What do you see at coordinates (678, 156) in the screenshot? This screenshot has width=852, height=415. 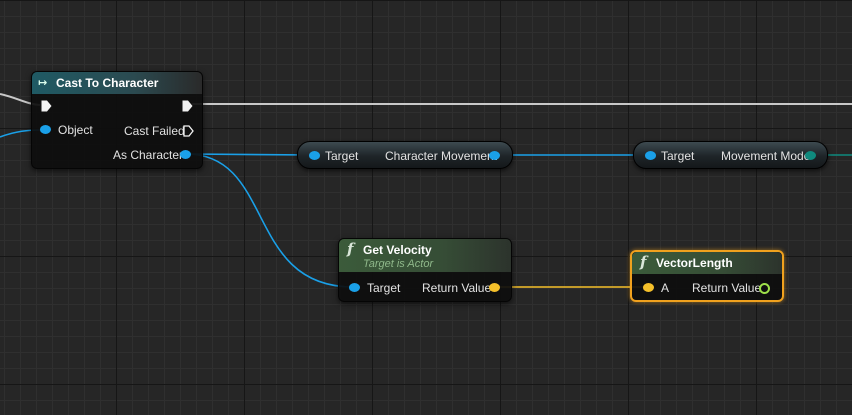 I see `movement-mode-target-label: Target` at bounding box center [678, 156].